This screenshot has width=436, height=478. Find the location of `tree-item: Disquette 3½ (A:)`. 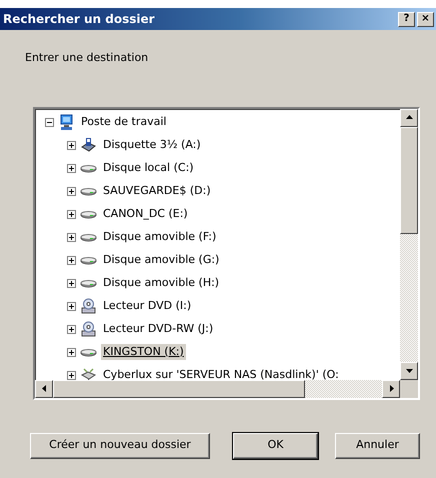

tree-item: Disquette 3½ (A:) is located at coordinates (152, 145).